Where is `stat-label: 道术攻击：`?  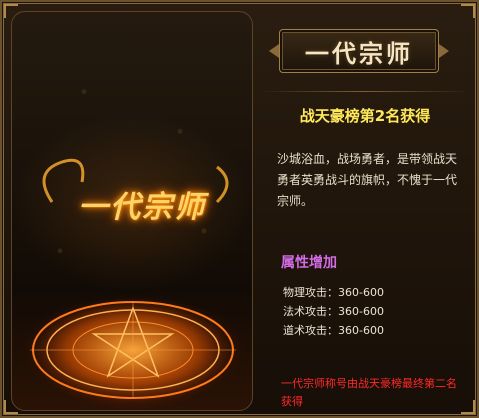
stat-label: 道术攻击： is located at coordinates (310, 330).